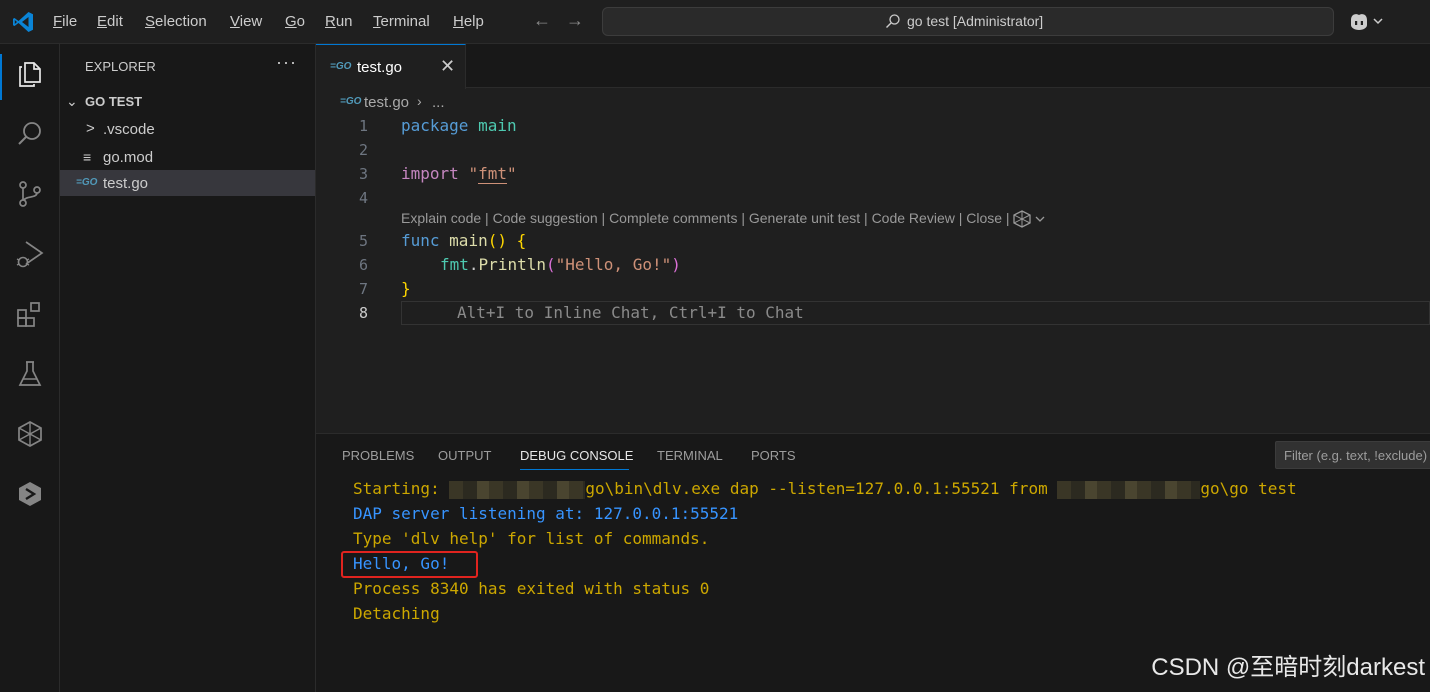  What do you see at coordinates (128, 157) in the screenshot?
I see `tree-item-label: go.mod` at bounding box center [128, 157].